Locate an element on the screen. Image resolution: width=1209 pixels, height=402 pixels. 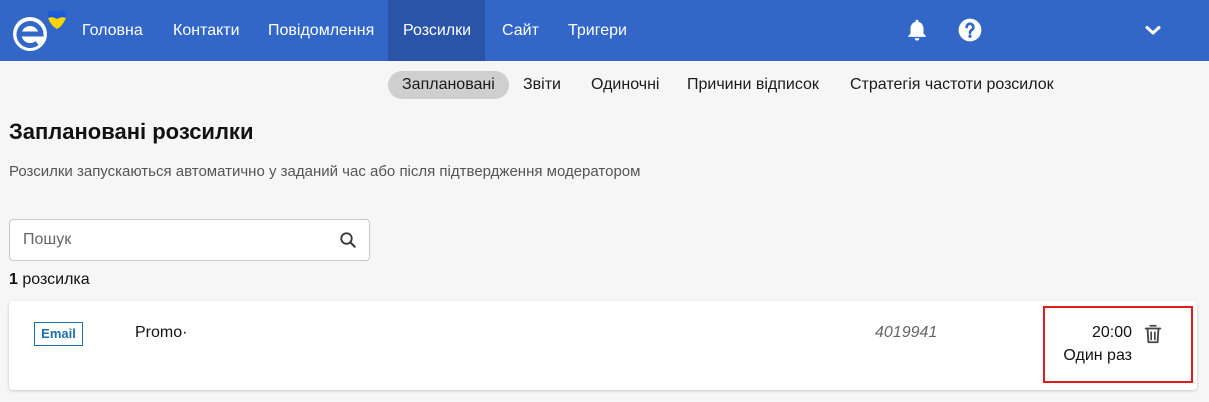
mailing-count: 1 розсилка is located at coordinates (49, 280).